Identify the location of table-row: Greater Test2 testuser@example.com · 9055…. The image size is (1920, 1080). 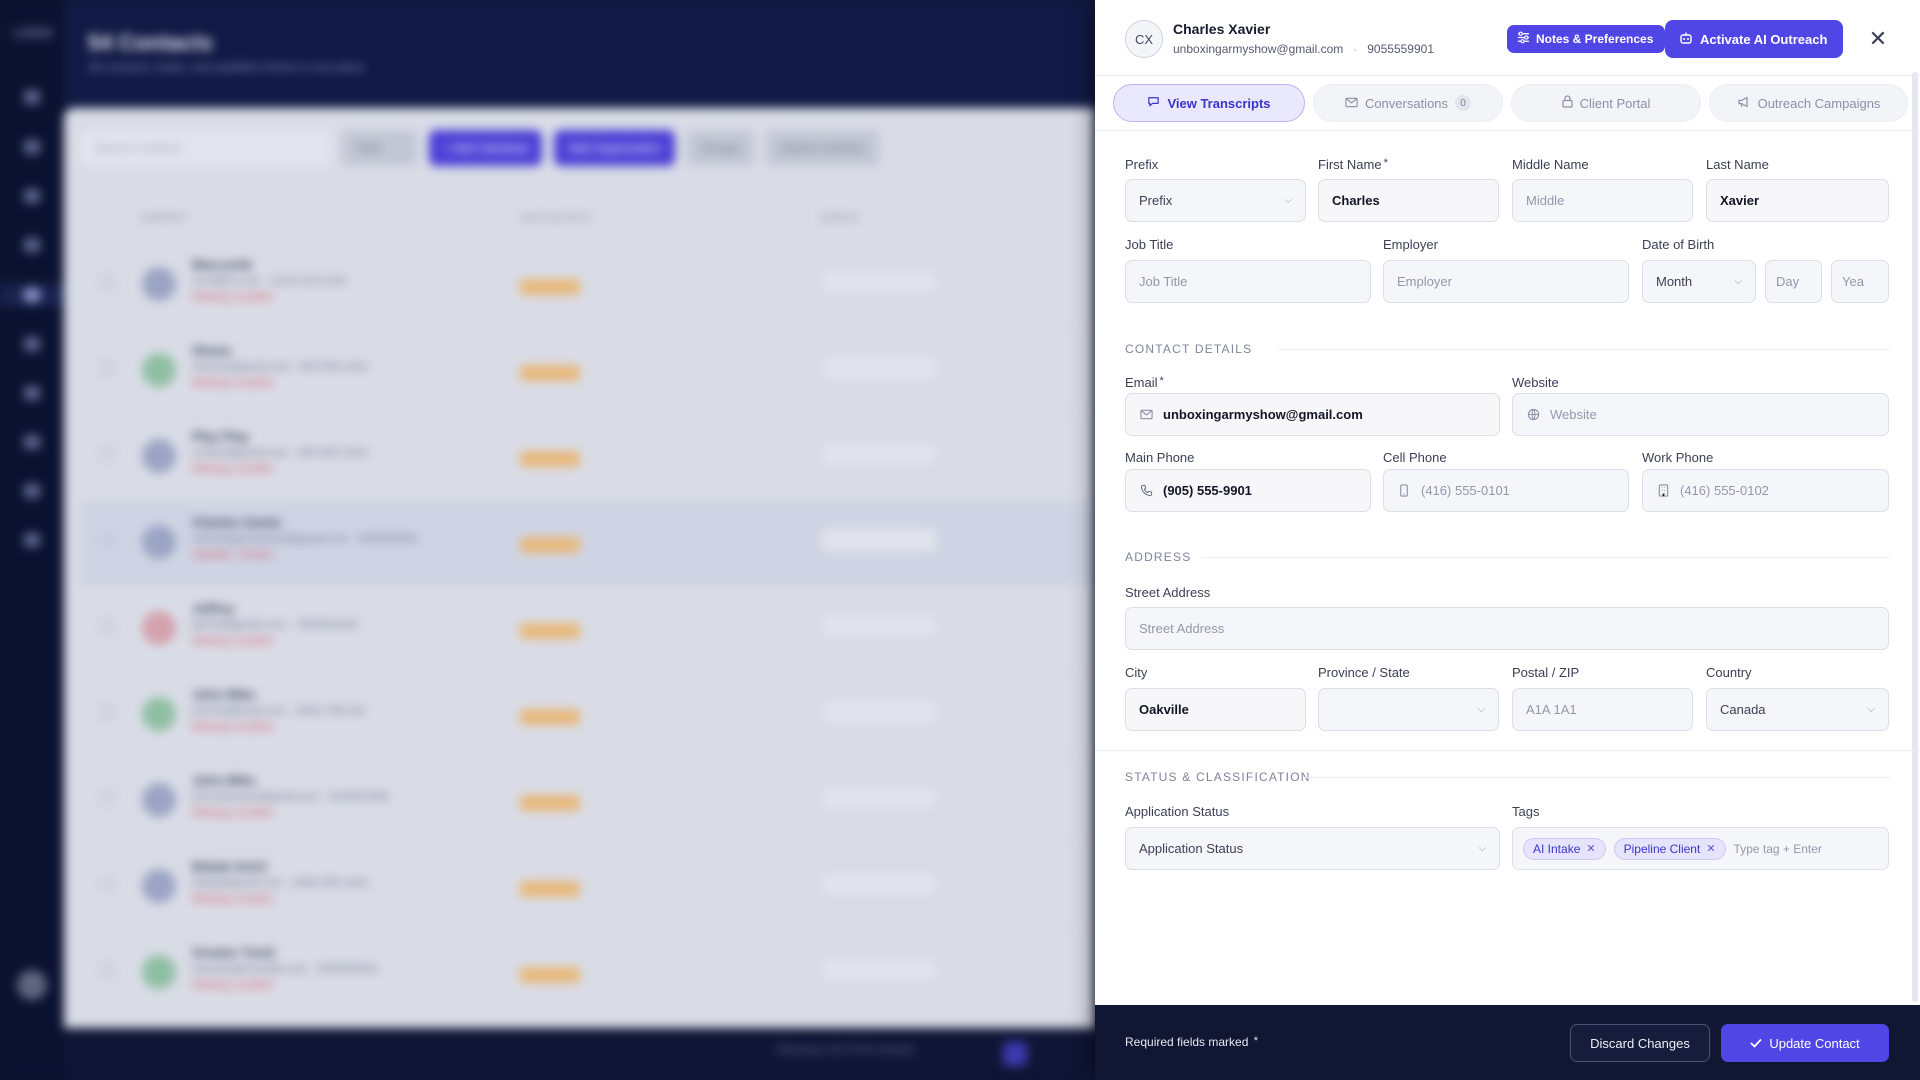
(587, 974).